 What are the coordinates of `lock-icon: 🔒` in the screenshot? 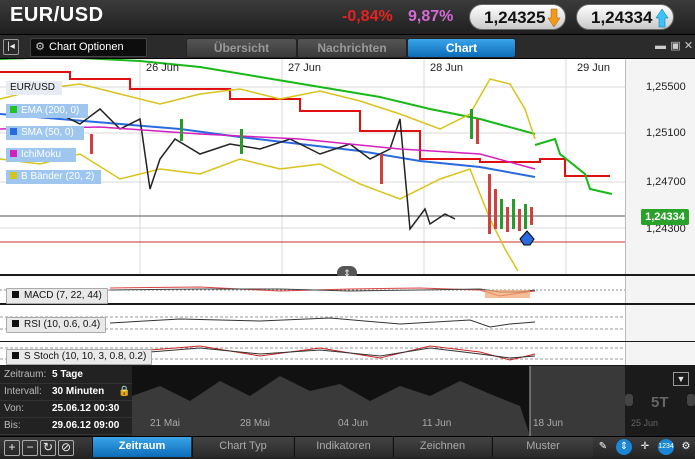 It's located at (124, 391).